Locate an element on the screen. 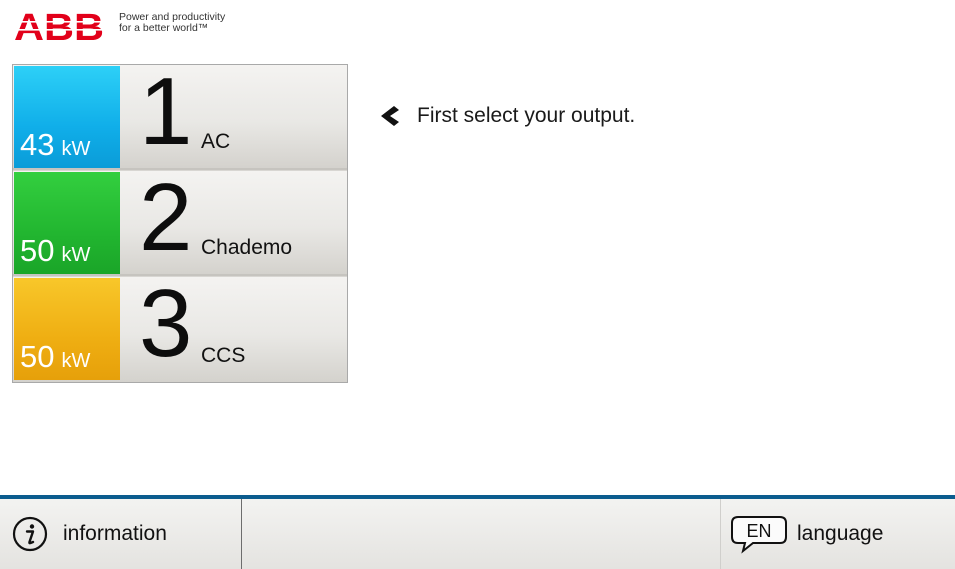 The height and width of the screenshot is (569, 955). output-3-button: 50 kW 3 CCS is located at coordinates (180, 326).